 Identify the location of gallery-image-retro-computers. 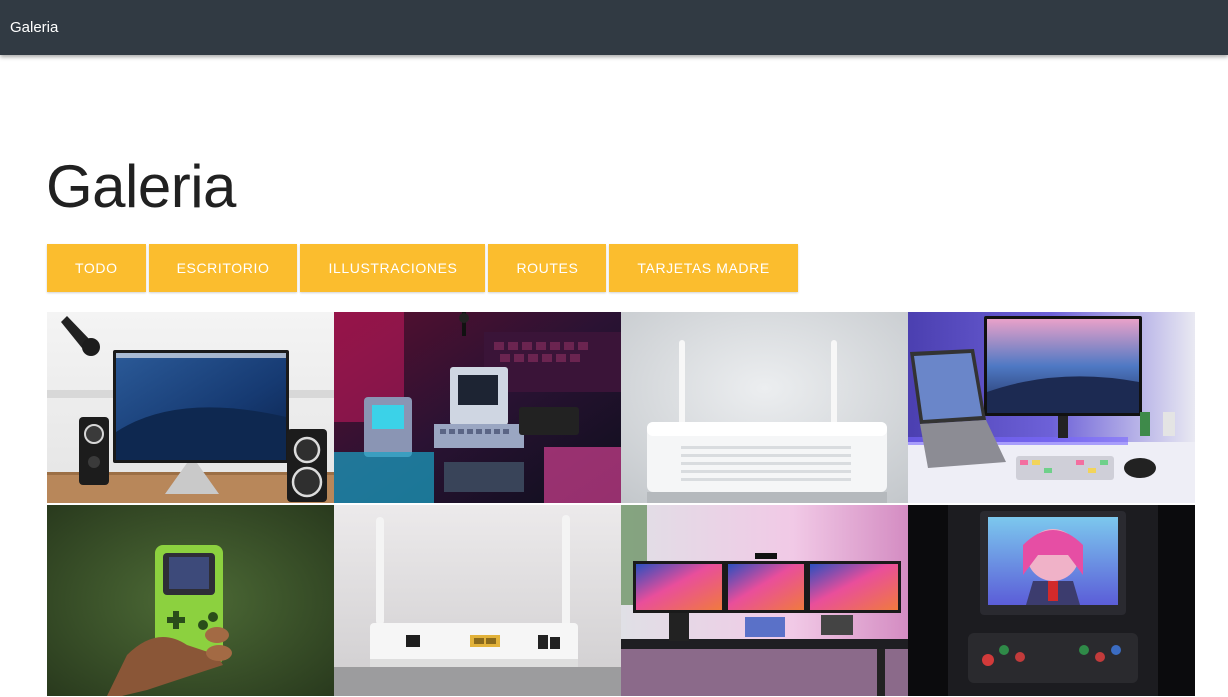
(477, 407).